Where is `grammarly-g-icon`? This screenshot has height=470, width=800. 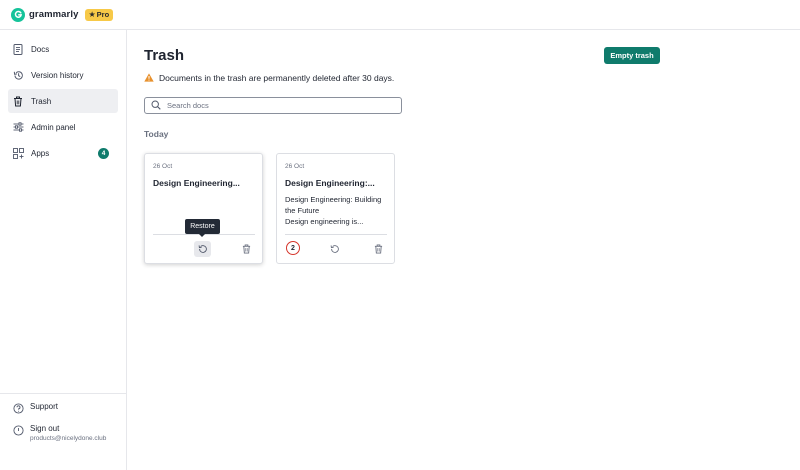 grammarly-g-icon is located at coordinates (18, 14).